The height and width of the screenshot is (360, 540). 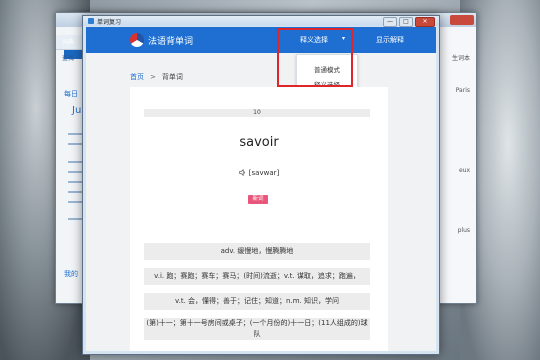 What do you see at coordinates (109, 22) in the screenshot?
I see `window-title: 单词复习` at bounding box center [109, 22].